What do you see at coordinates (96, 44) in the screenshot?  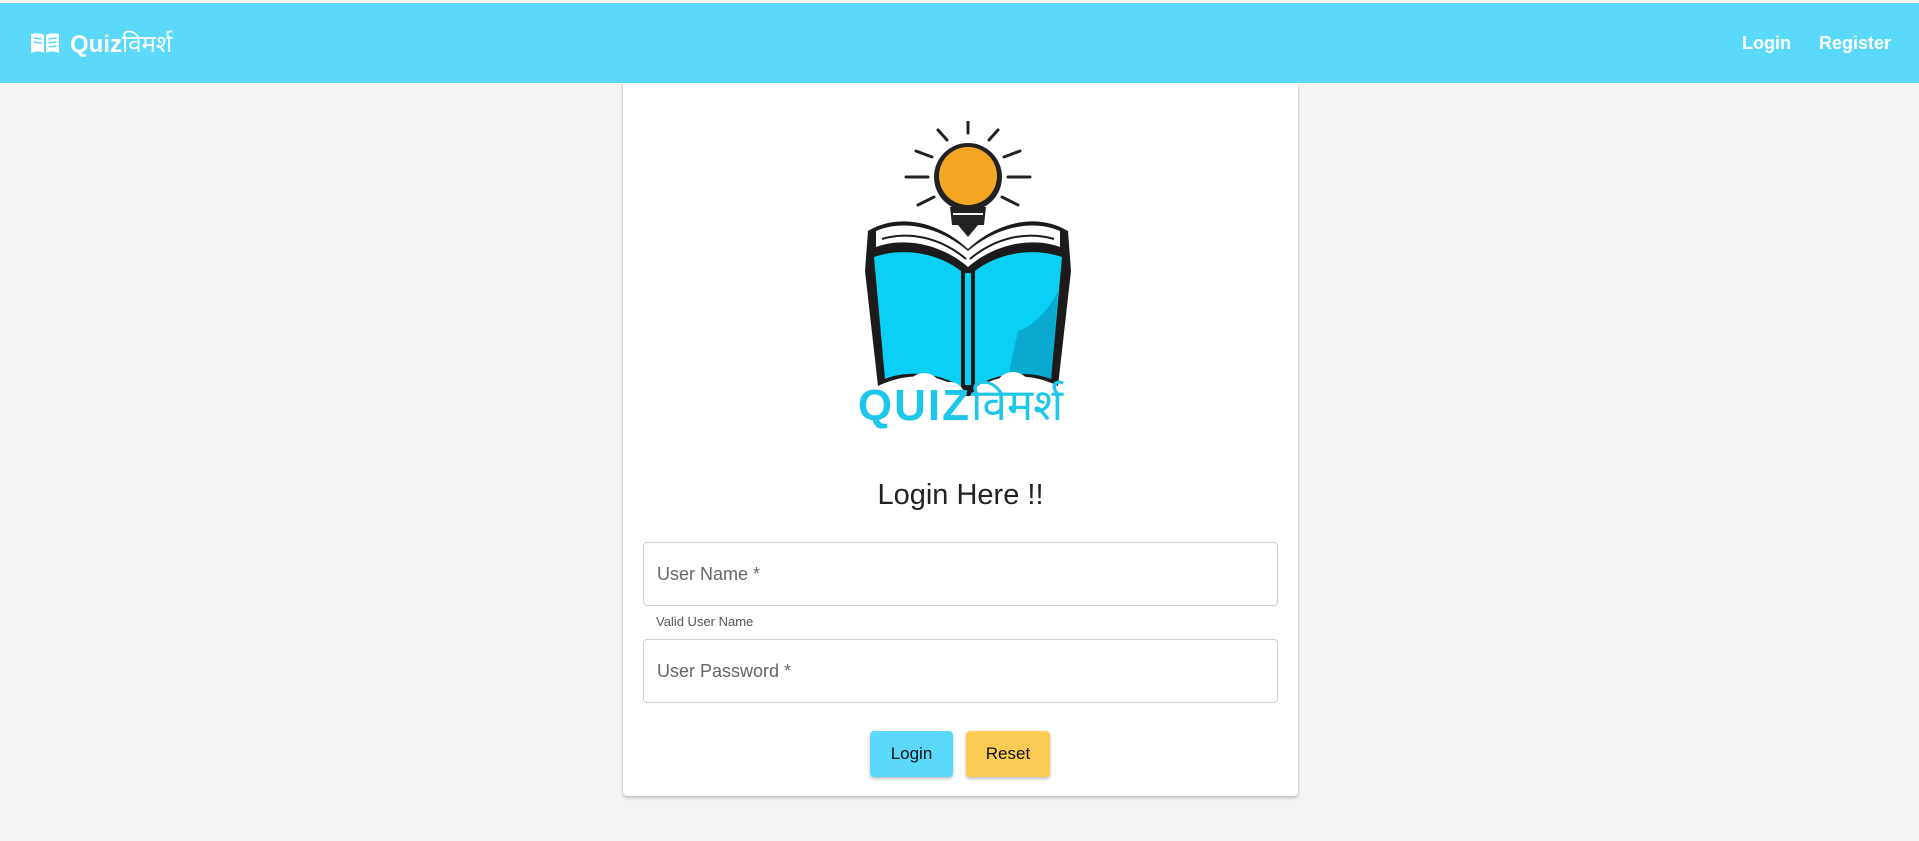 I see `brand-name-latin: Quiz` at bounding box center [96, 44].